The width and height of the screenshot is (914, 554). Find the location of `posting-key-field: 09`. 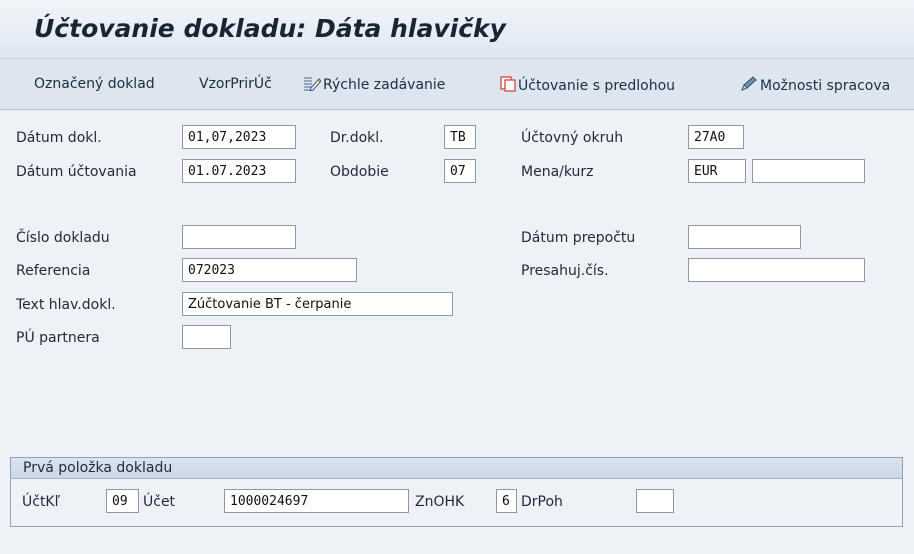

posting-key-field: 09 is located at coordinates (122, 501).